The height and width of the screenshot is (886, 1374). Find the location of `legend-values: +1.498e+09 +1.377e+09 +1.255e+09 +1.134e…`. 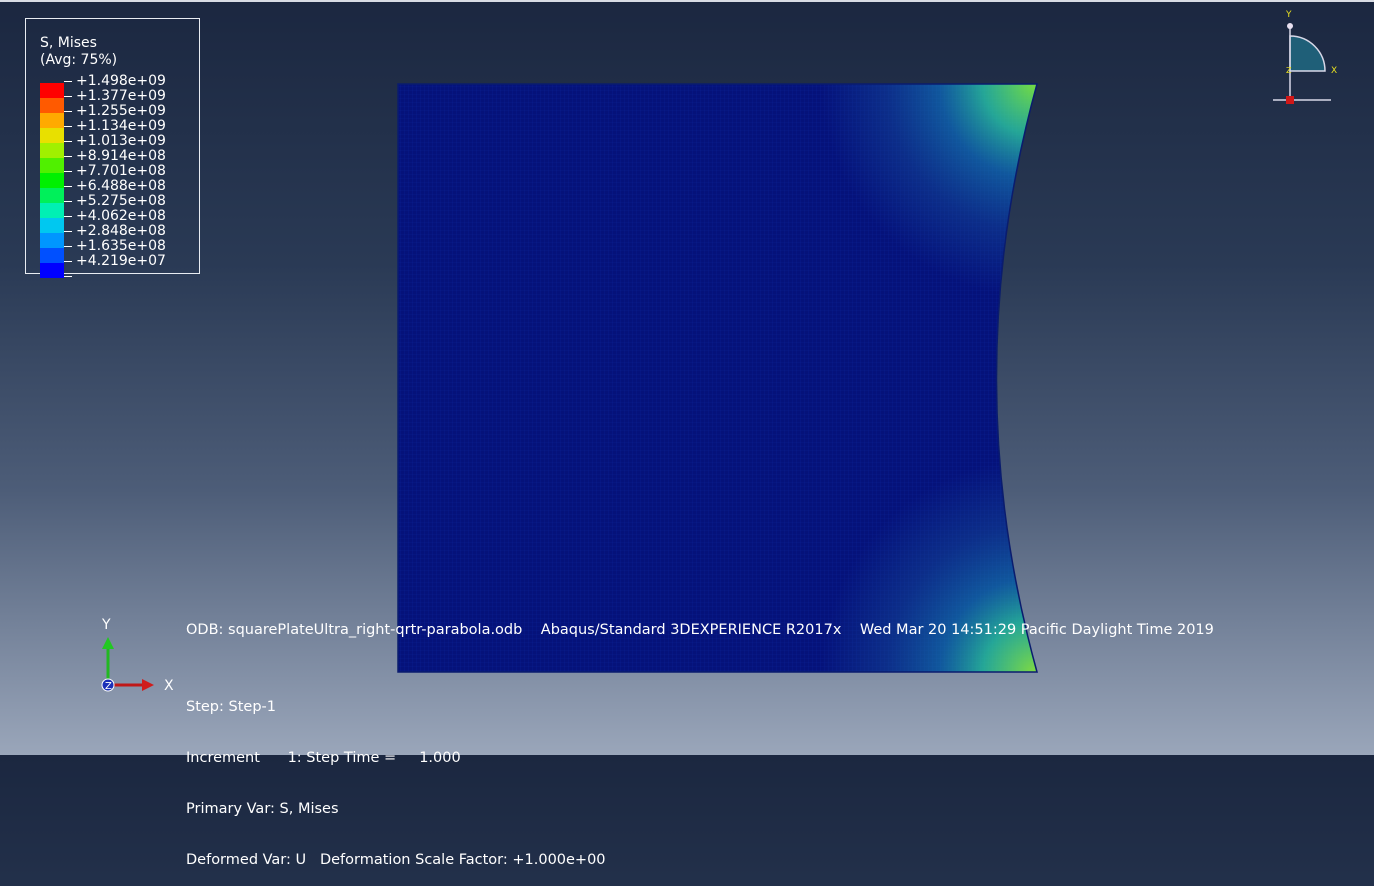

legend-values: +1.498e+09 +1.377e+09 +1.255e+09 +1.134e… is located at coordinates (115, 179).